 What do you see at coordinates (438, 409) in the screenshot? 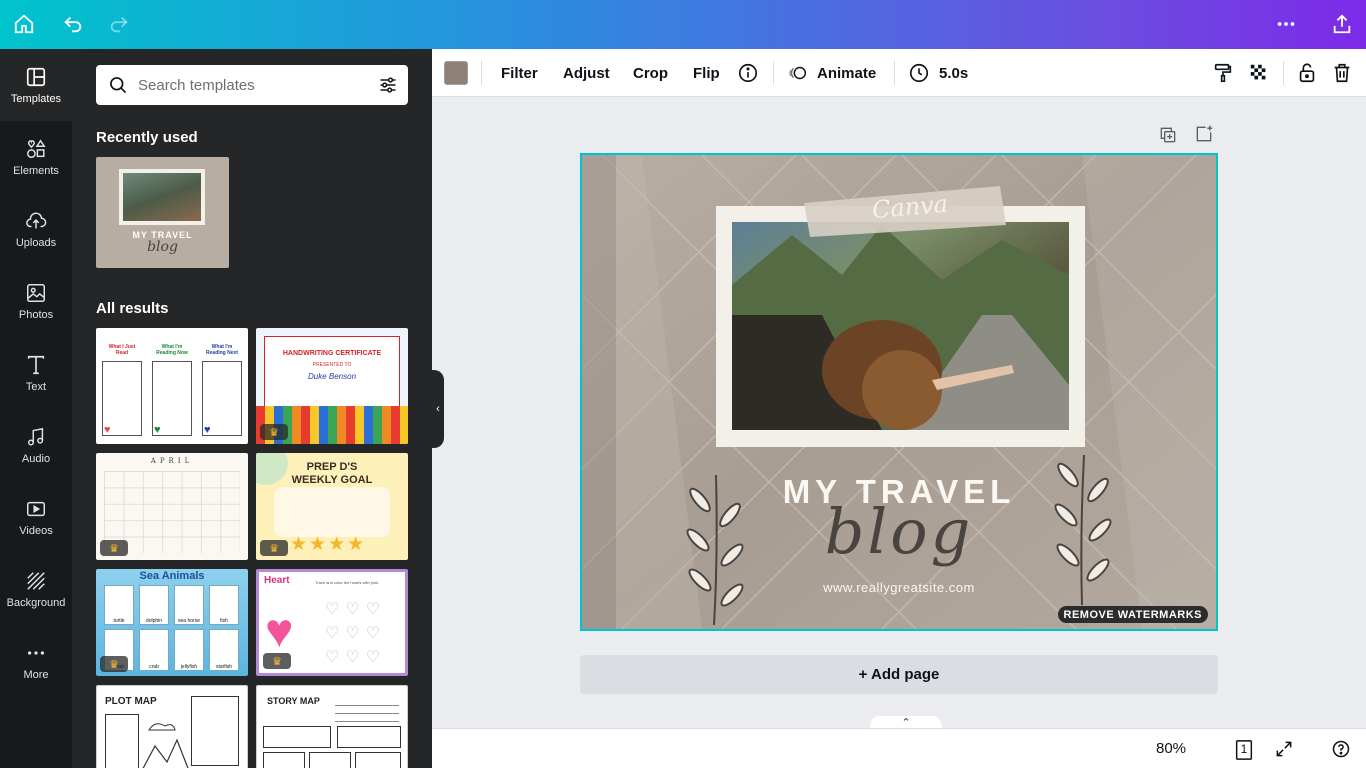
I see `collapse-panel-button: ‹` at bounding box center [438, 409].